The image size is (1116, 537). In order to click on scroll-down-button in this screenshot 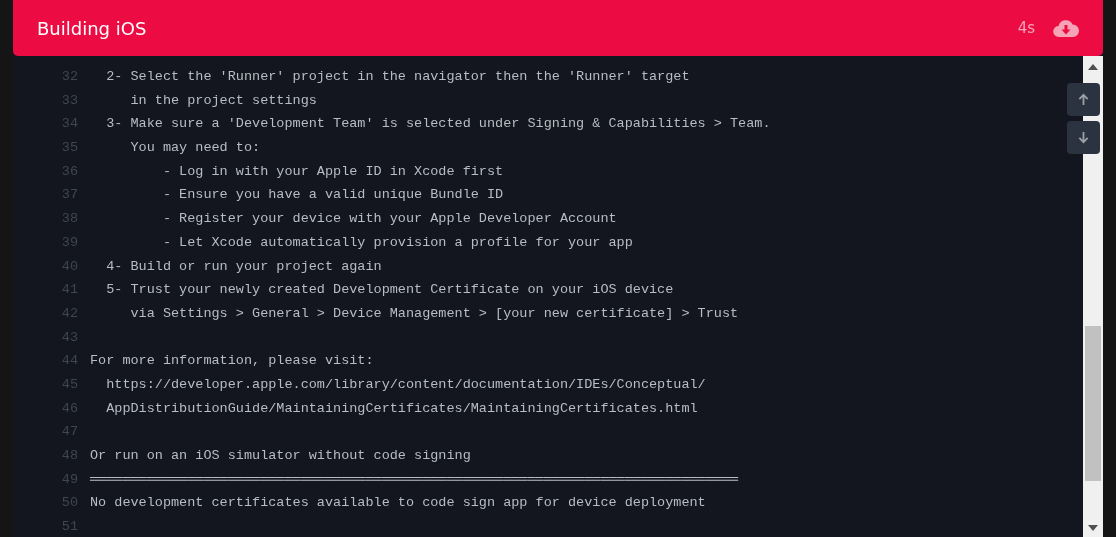, I will do `click(1083, 137)`.